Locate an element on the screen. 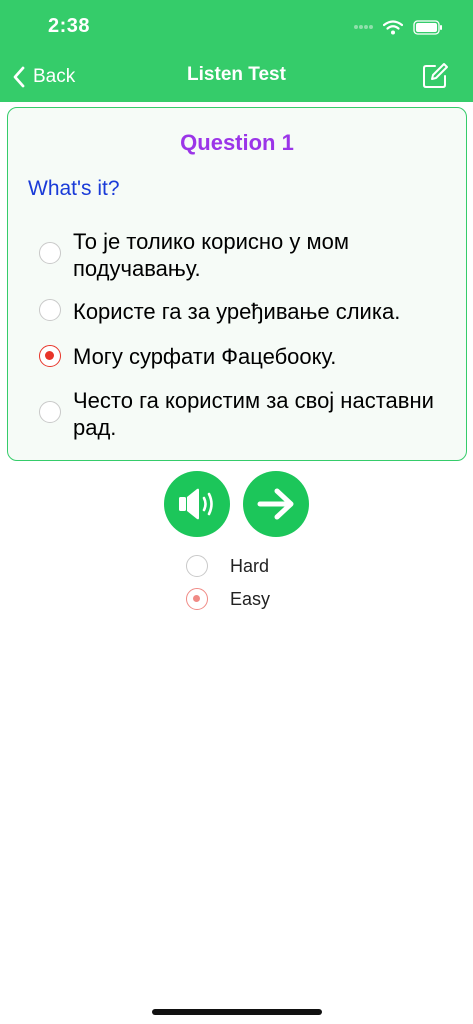 The image size is (473, 1024). difficulty-hard-option: Hard is located at coordinates (227, 566).